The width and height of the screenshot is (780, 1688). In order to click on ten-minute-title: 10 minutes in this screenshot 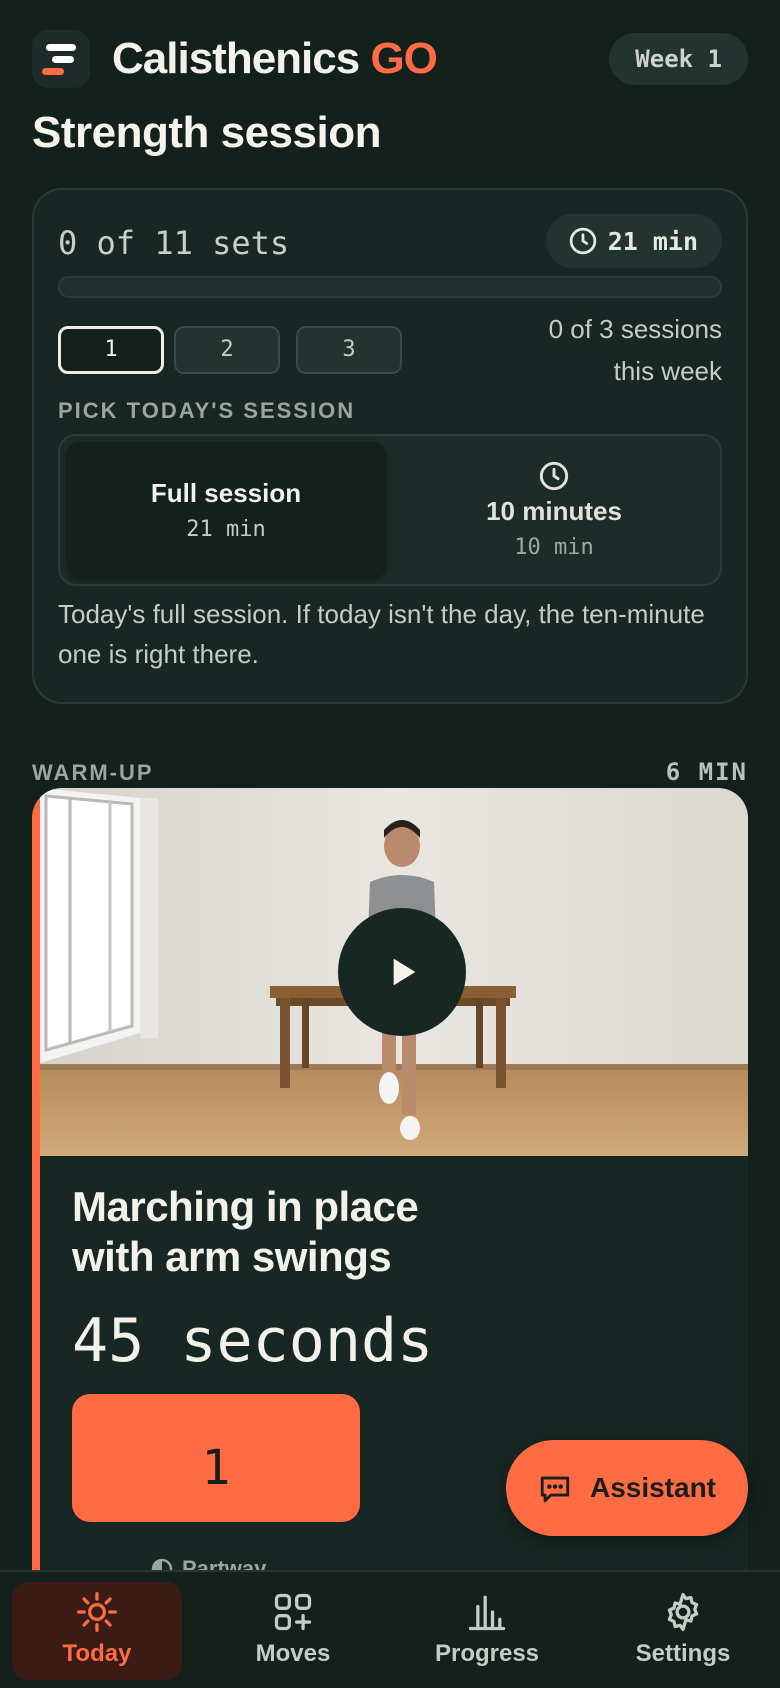, I will do `click(554, 511)`.